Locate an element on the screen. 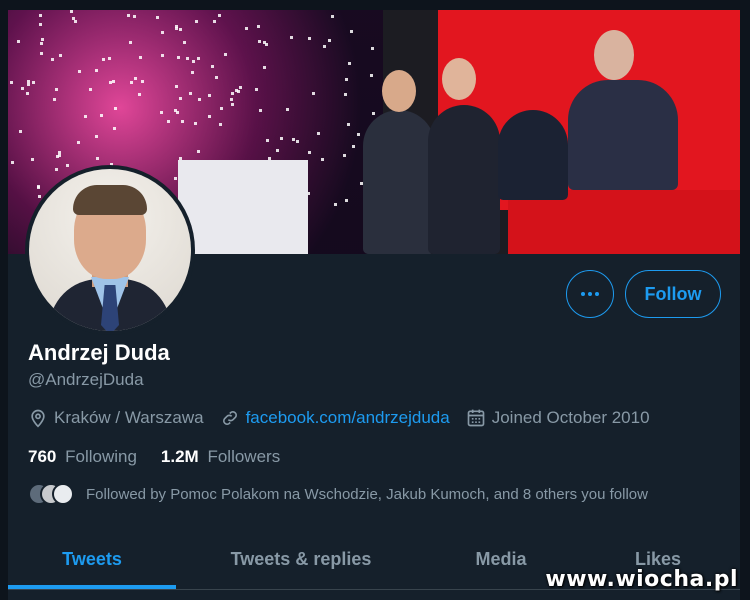  tab-tweets-replies: Tweets & replies is located at coordinates (301, 559).